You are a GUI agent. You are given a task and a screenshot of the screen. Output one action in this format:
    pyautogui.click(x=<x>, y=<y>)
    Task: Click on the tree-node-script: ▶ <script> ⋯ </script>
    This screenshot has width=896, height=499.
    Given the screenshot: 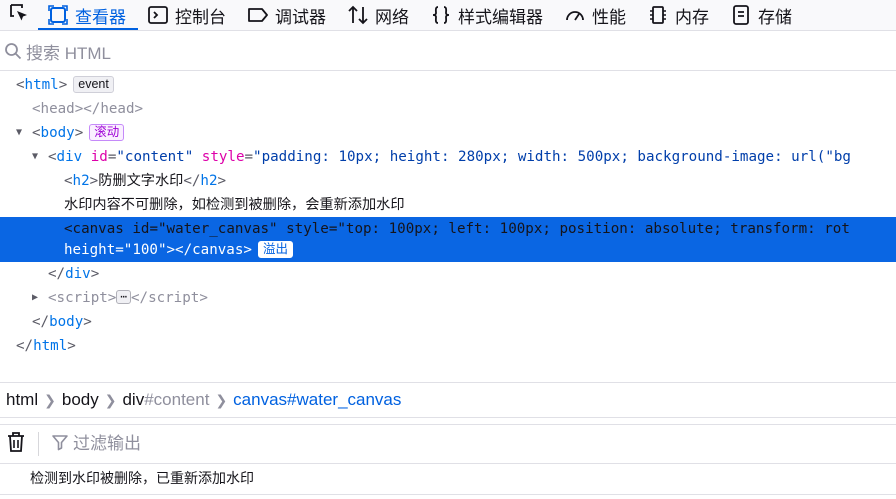 What is the action you would take?
    pyautogui.click(x=448, y=298)
    